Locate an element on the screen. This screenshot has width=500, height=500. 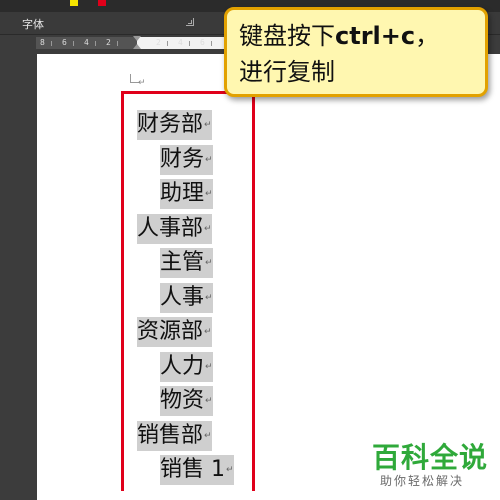
font-dialog-launcher-icon is located at coordinates (190, 22).